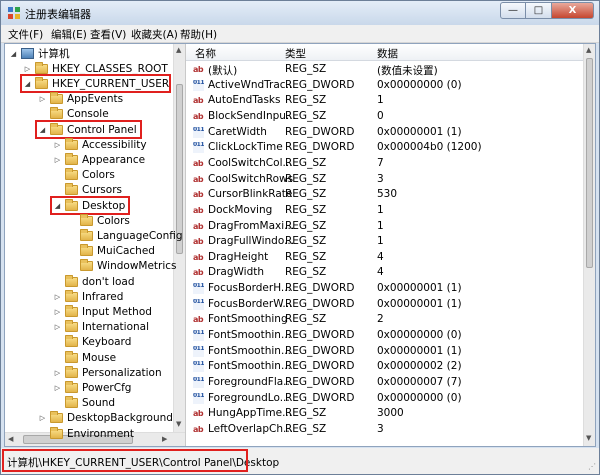 The width and height of the screenshot is (600, 475). Describe the element at coordinates (88, 296) in the screenshot. I see `tree-item: ▷ Infrared` at that location.